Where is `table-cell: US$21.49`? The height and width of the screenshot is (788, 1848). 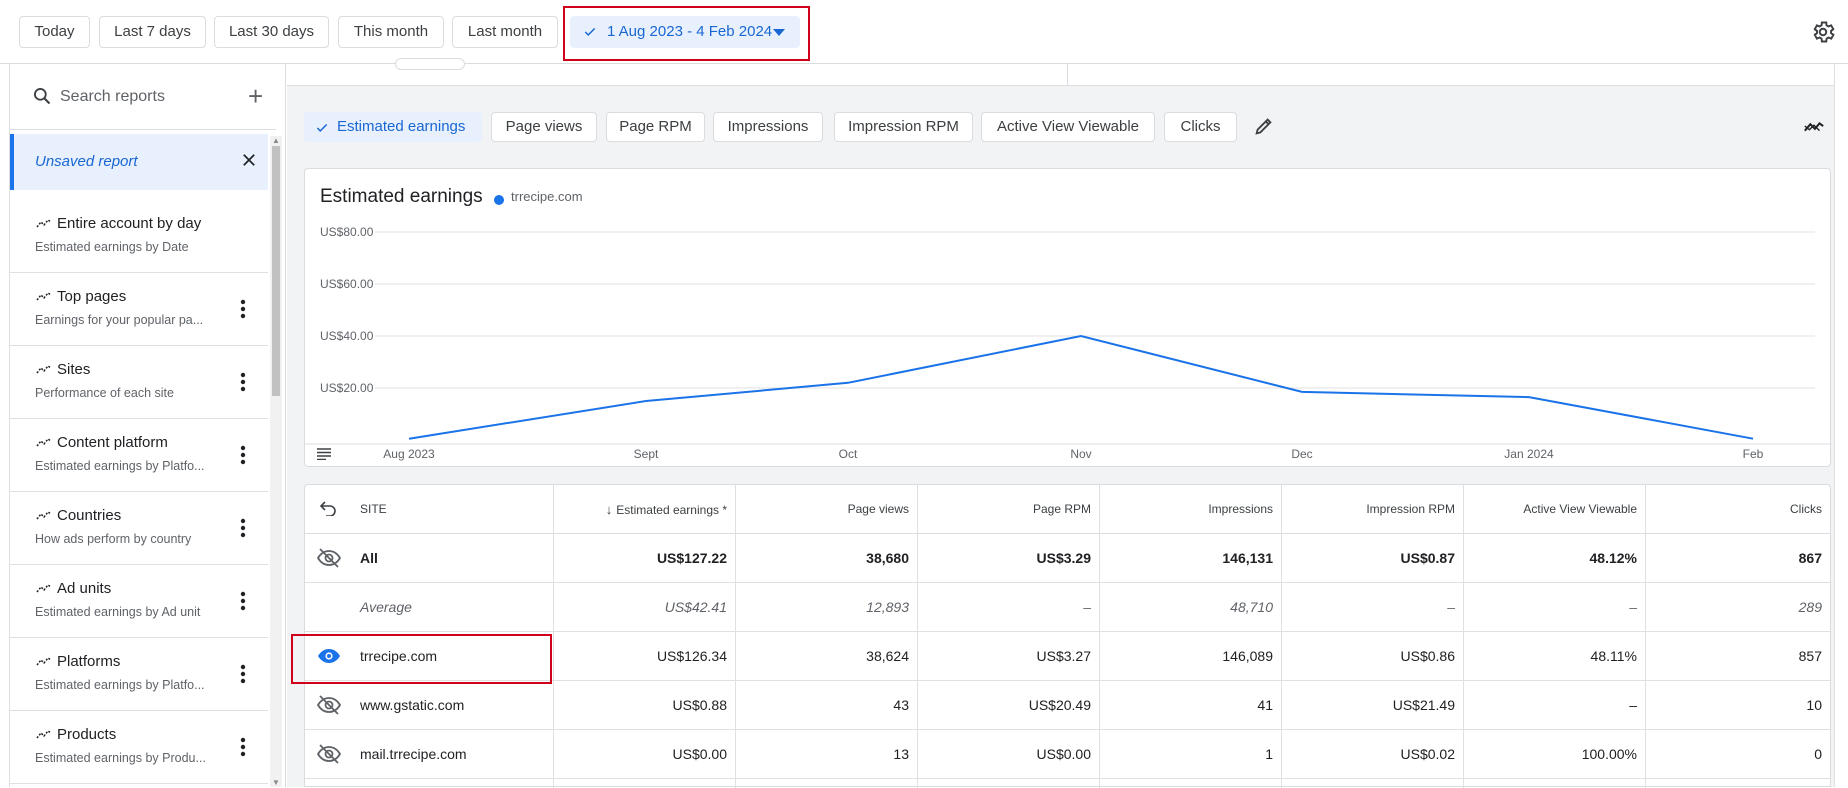
table-cell: US$21.49 is located at coordinates (1372, 705).